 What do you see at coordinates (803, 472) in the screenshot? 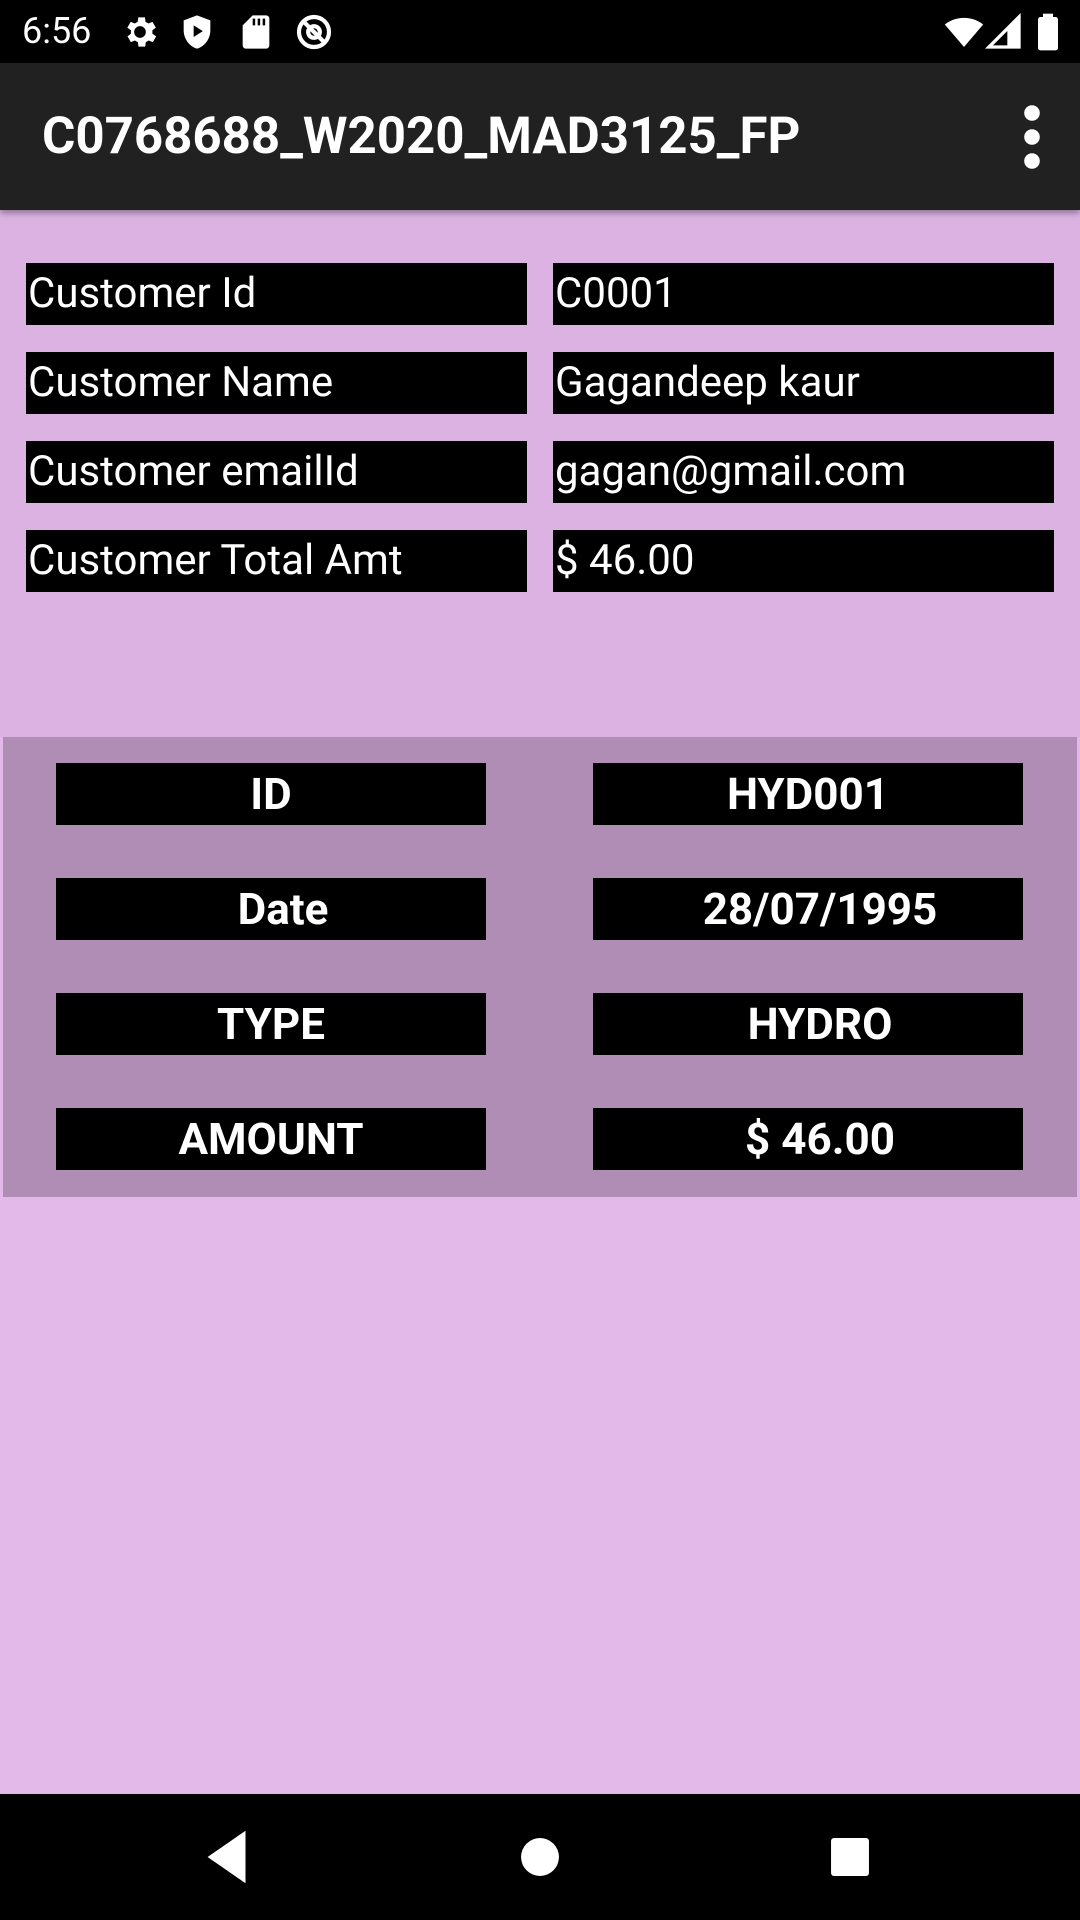
I see `customer-email-value: gagan@gmail.com` at bounding box center [803, 472].